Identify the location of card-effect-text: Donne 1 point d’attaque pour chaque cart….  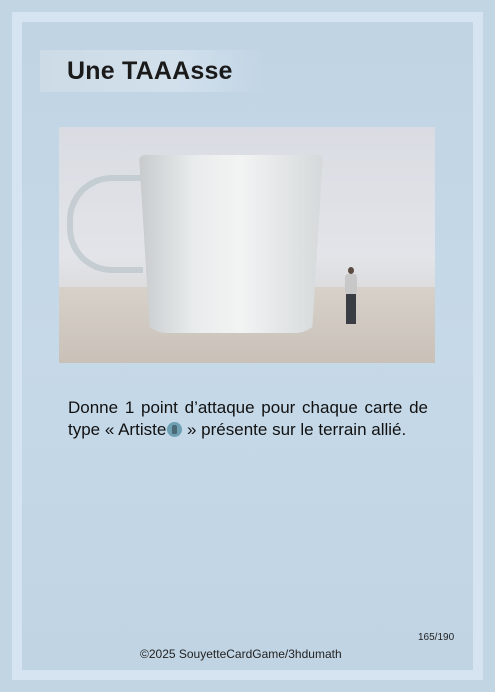
(248, 419).